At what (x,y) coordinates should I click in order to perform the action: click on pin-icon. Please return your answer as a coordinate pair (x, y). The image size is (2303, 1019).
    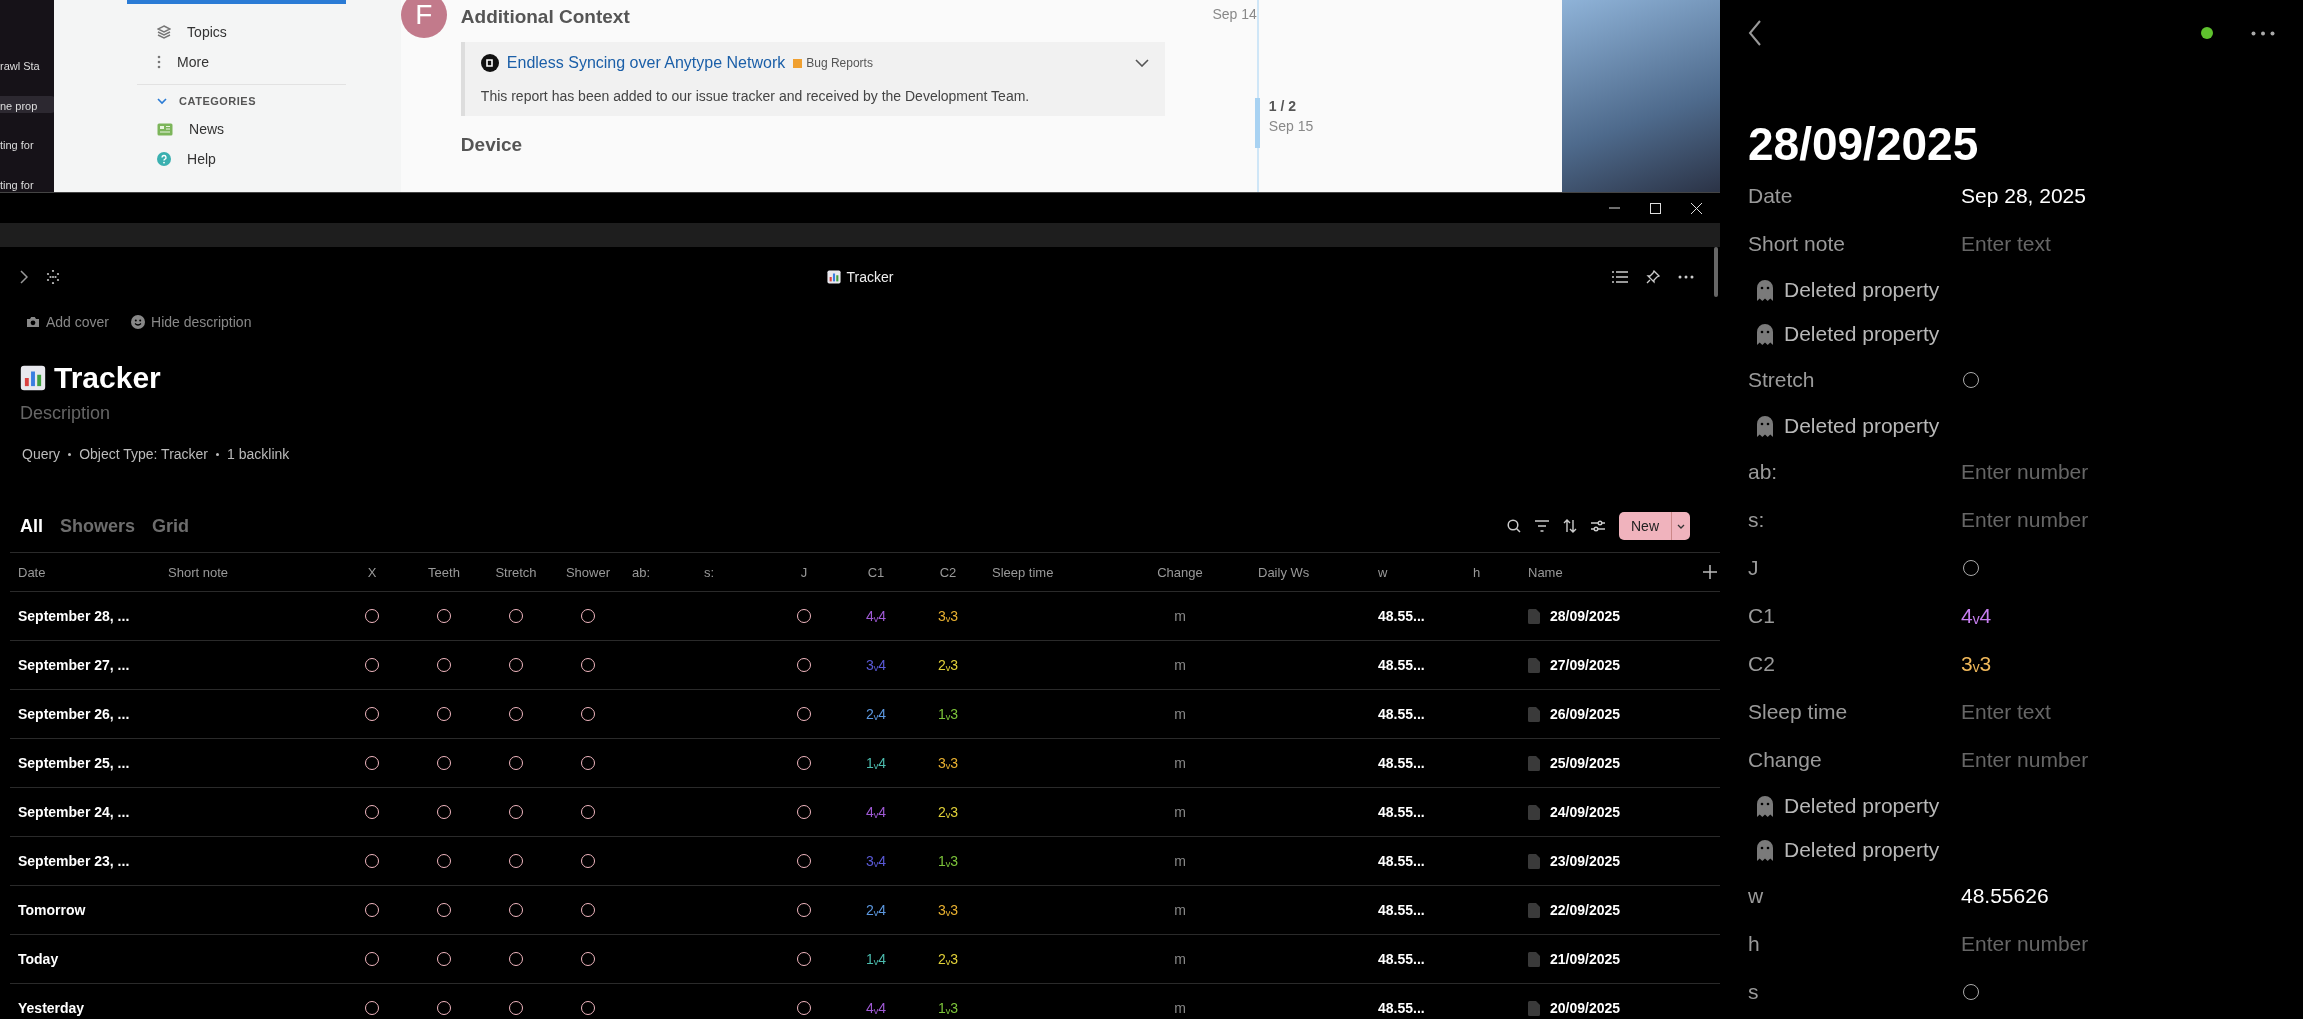
    Looking at the image, I should click on (1653, 277).